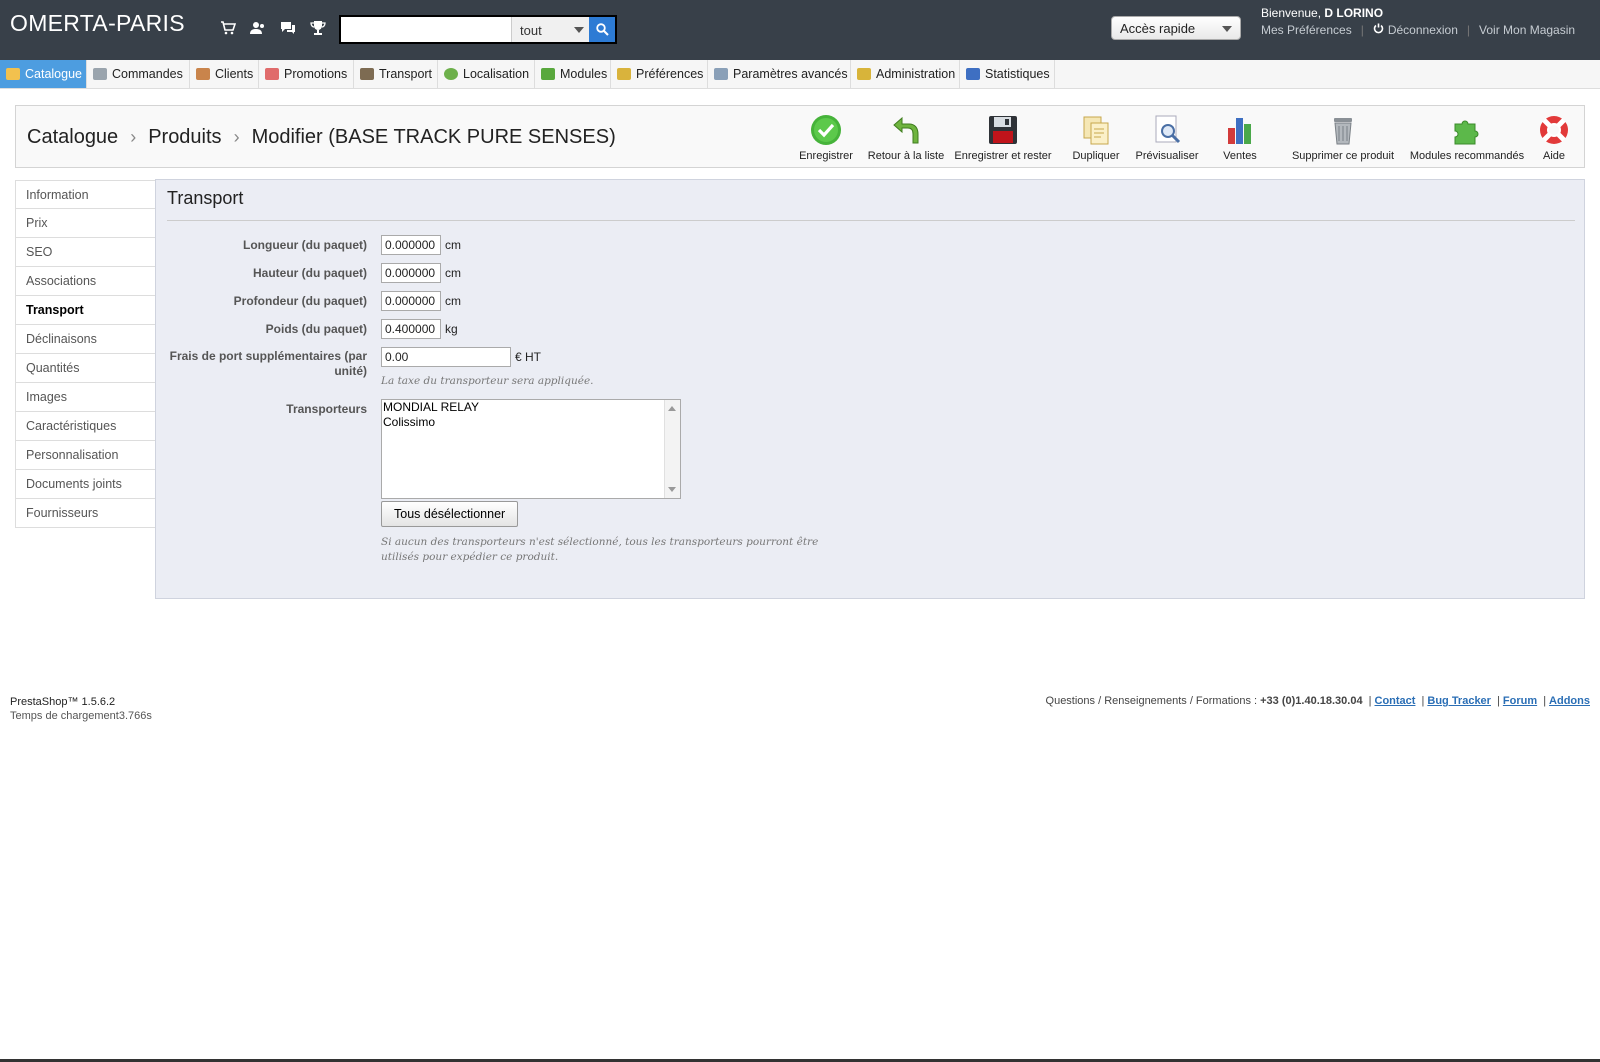 The height and width of the screenshot is (1062, 1600). I want to click on sidebar-item-caracteristiques: Caractéristiques, so click(85, 426).